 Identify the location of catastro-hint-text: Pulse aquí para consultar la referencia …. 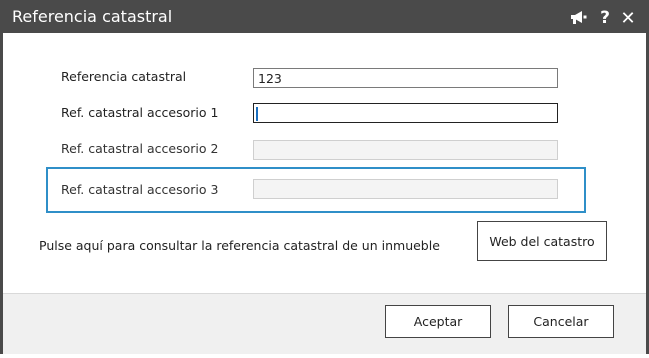
(239, 245).